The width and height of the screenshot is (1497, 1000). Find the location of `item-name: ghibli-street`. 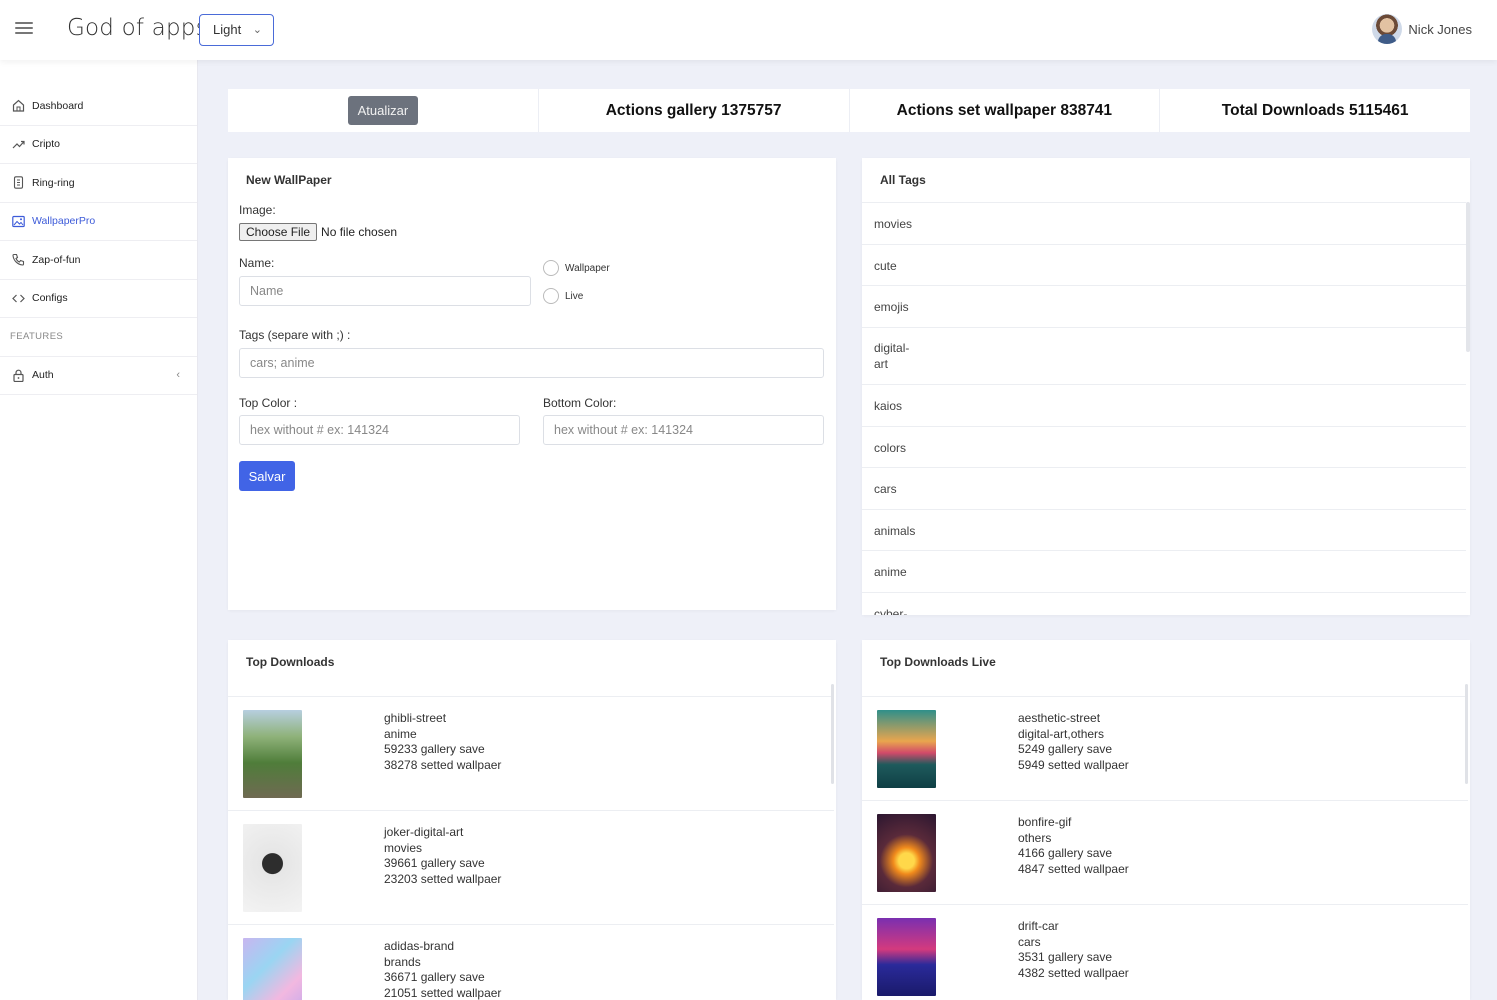

item-name: ghibli-street is located at coordinates (415, 718).